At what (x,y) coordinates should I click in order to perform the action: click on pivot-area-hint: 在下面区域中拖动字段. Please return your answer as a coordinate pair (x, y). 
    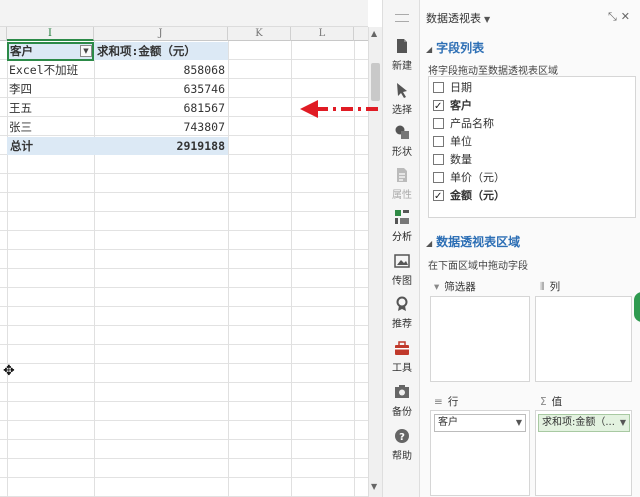
    Looking at the image, I should click on (478, 266).